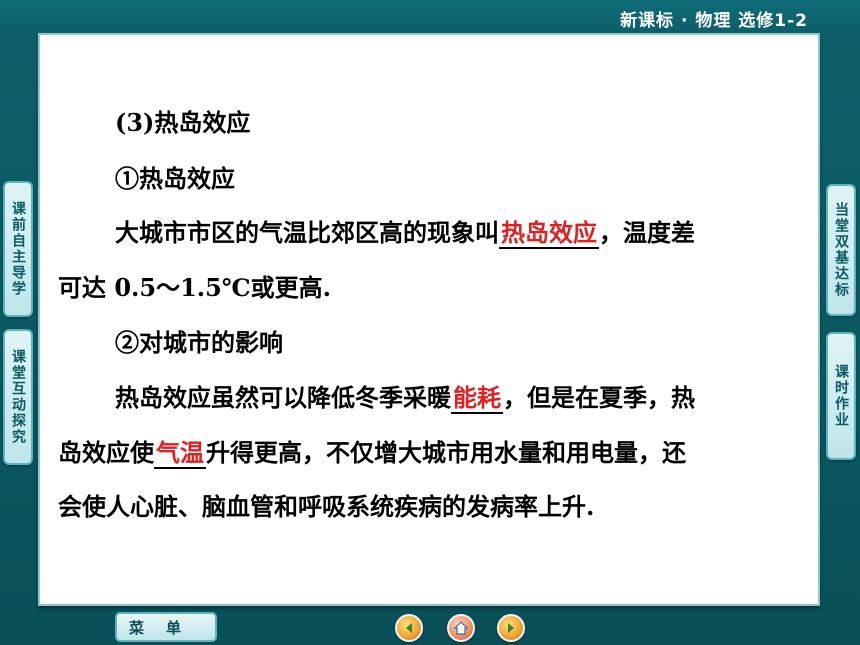 Image resolution: width=860 pixels, height=645 pixels. I want to click on tab-pre-class-study: 课前自主导学, so click(18, 249).